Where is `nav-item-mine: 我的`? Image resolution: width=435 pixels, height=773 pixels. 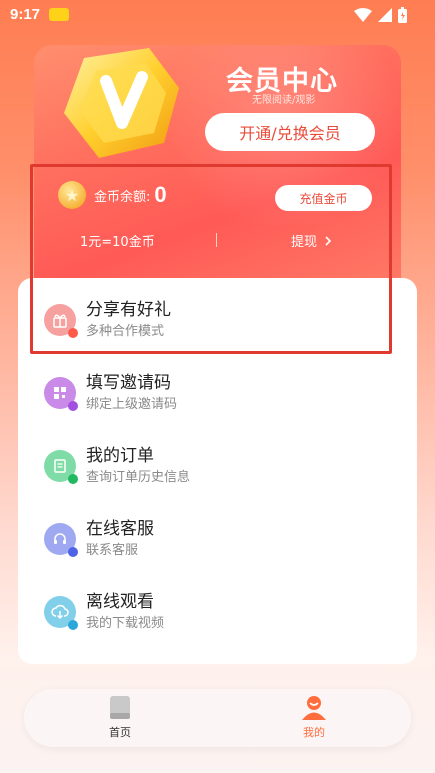 nav-item-mine: 我的 is located at coordinates (314, 717).